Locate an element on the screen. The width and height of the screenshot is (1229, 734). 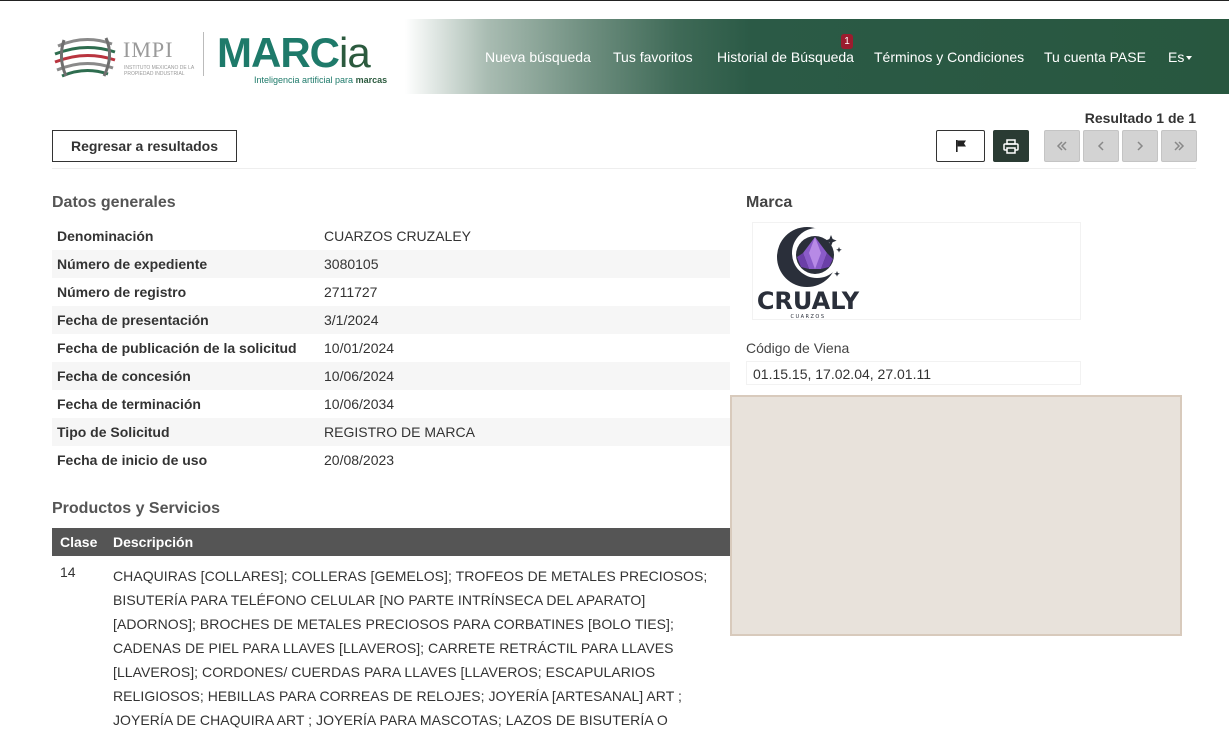
general-data-title: Datos generales is located at coordinates (114, 202).